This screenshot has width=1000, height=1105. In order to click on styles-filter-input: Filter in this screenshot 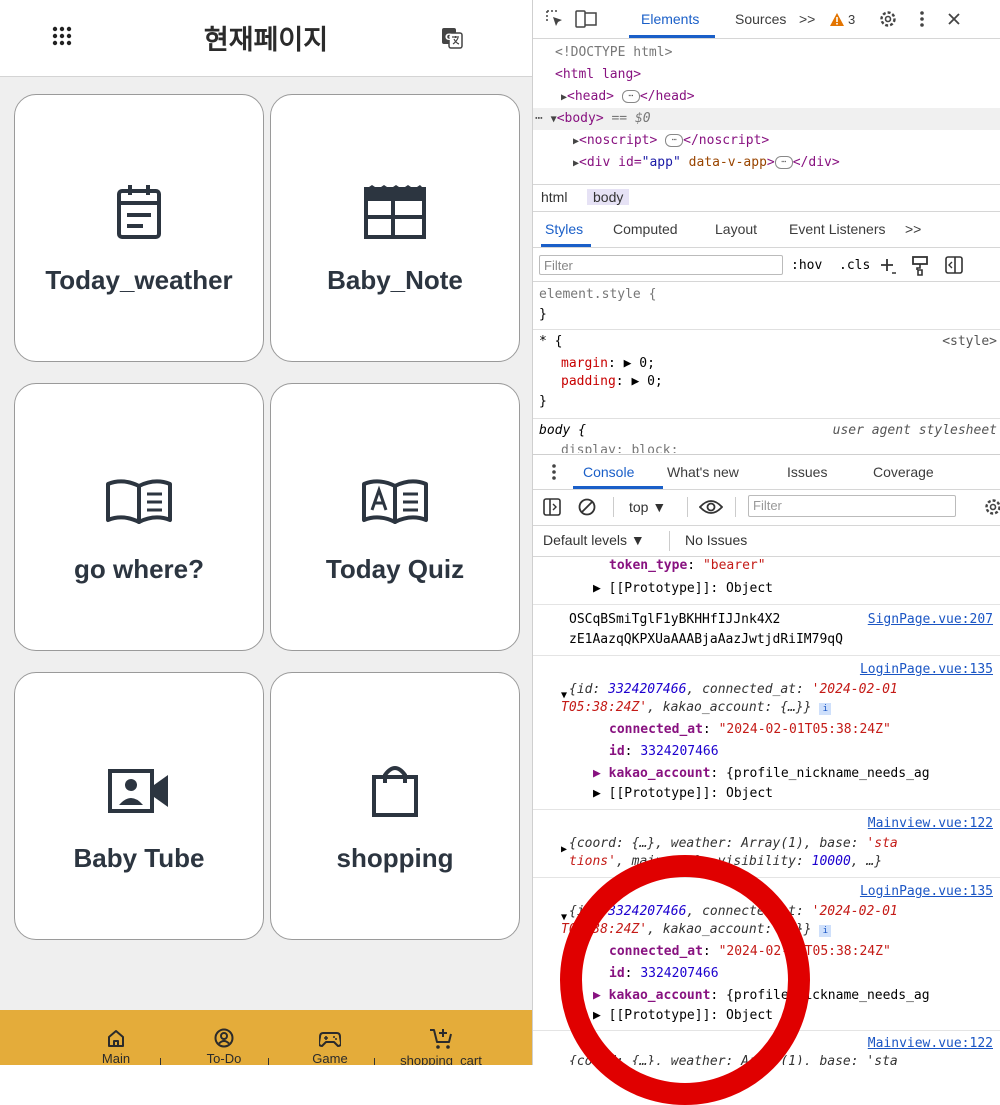, I will do `click(661, 265)`.